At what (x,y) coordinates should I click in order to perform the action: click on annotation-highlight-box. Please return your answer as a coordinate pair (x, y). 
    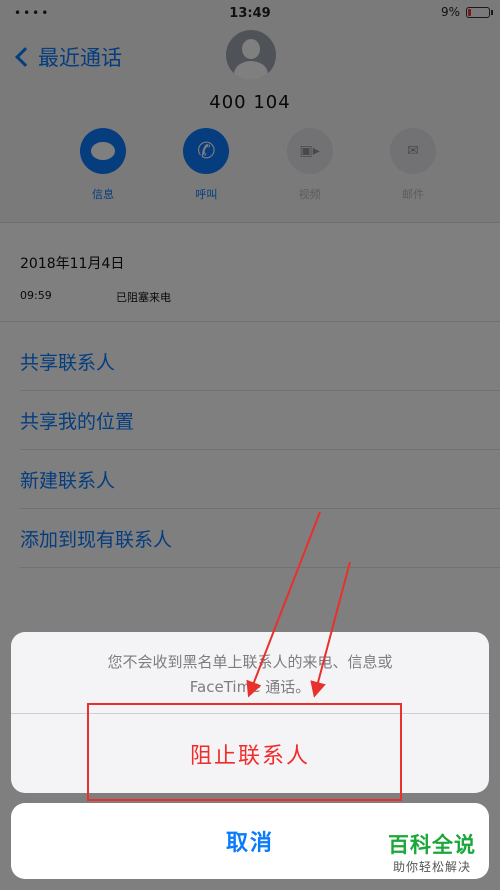
    Looking at the image, I should click on (244, 752).